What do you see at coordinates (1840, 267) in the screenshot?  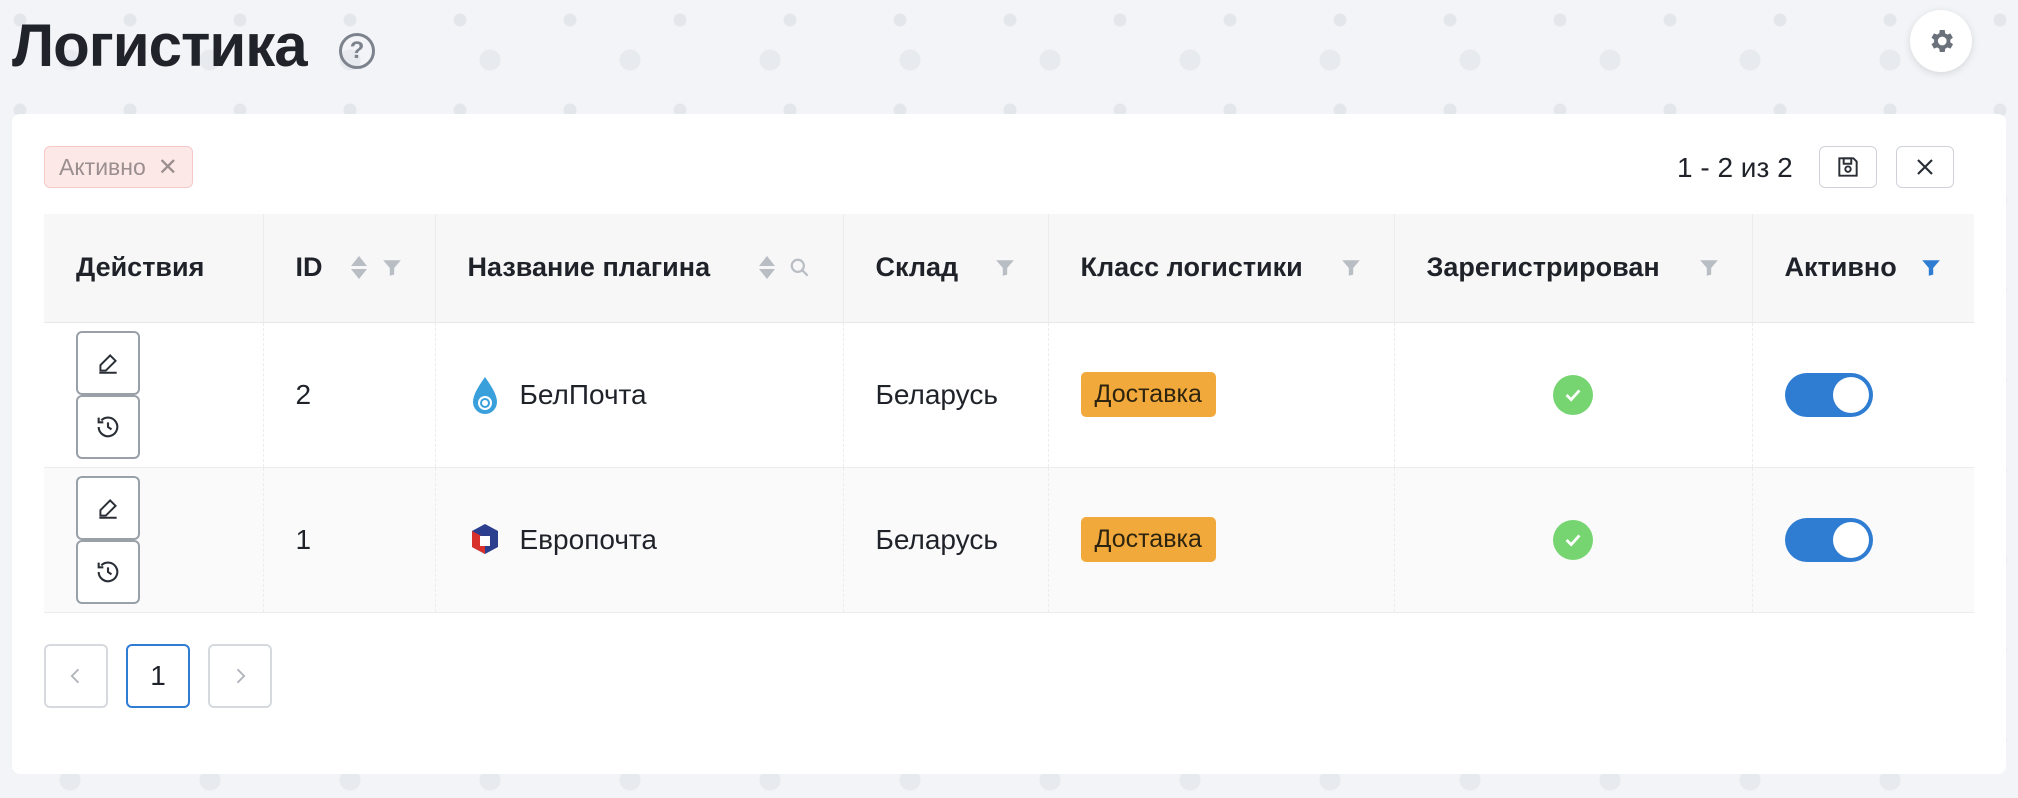 I see `col-label-active: Активно` at bounding box center [1840, 267].